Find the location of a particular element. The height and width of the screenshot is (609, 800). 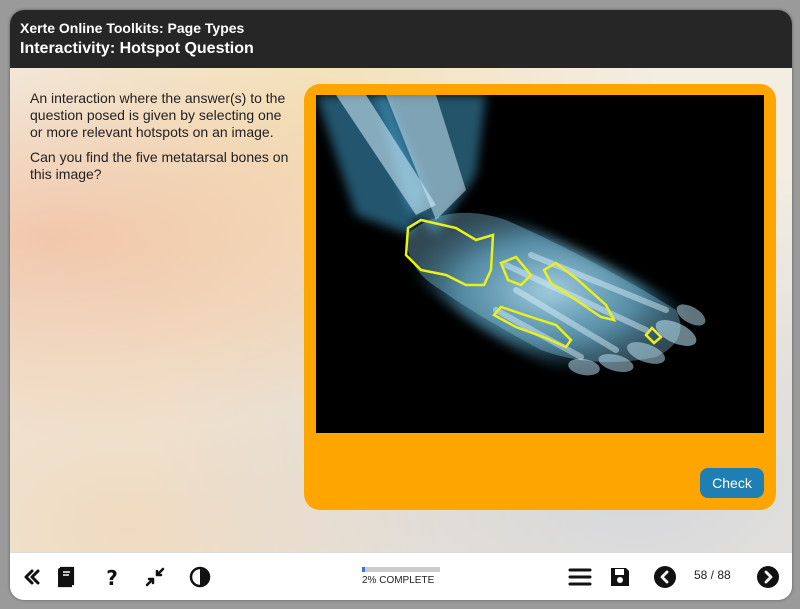

progress-indicator: 2% COMPLETE is located at coordinates (401, 576).